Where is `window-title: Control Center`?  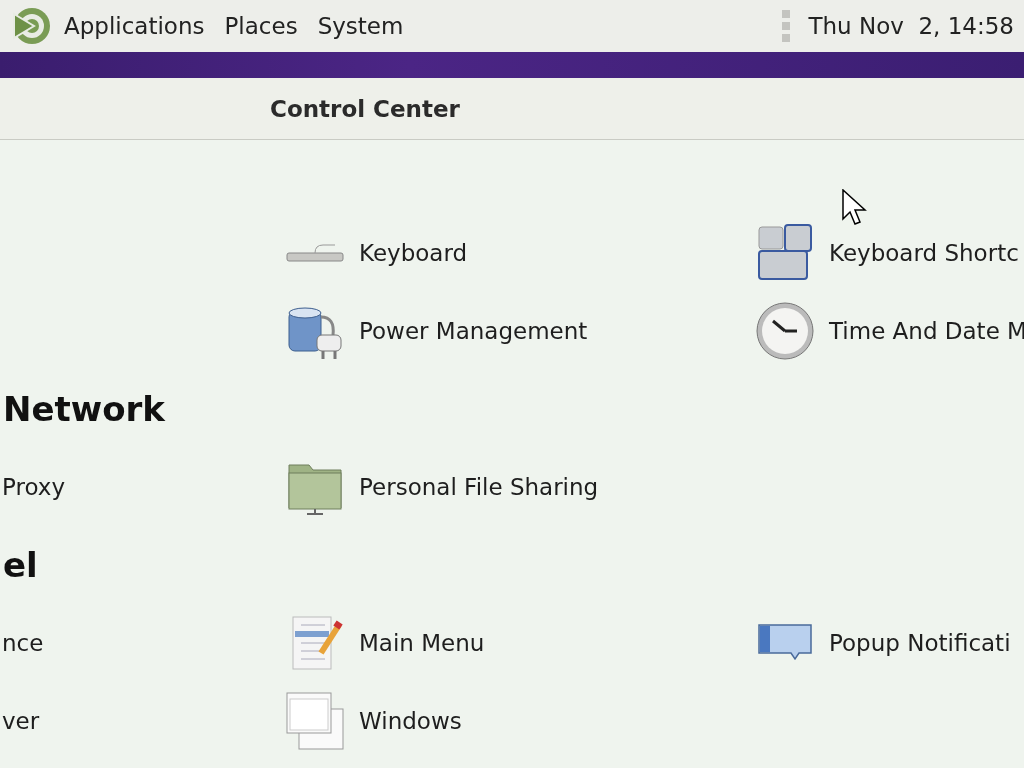 window-title: Control Center is located at coordinates (365, 108).